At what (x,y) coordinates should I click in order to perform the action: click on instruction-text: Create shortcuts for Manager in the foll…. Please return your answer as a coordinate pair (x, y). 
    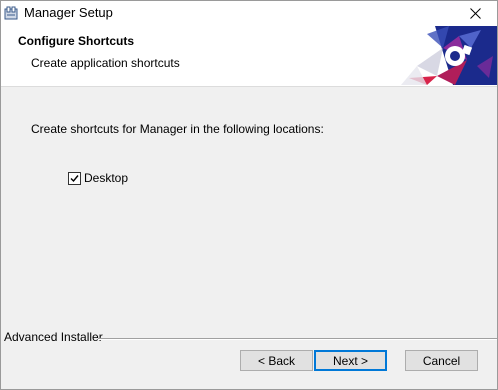
    Looking at the image, I should click on (177, 129).